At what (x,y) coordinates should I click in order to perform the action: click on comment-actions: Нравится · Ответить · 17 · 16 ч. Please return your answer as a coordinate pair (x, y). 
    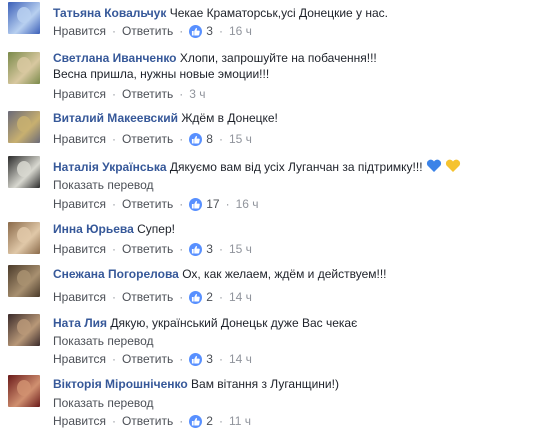
    Looking at the image, I should click on (156, 204).